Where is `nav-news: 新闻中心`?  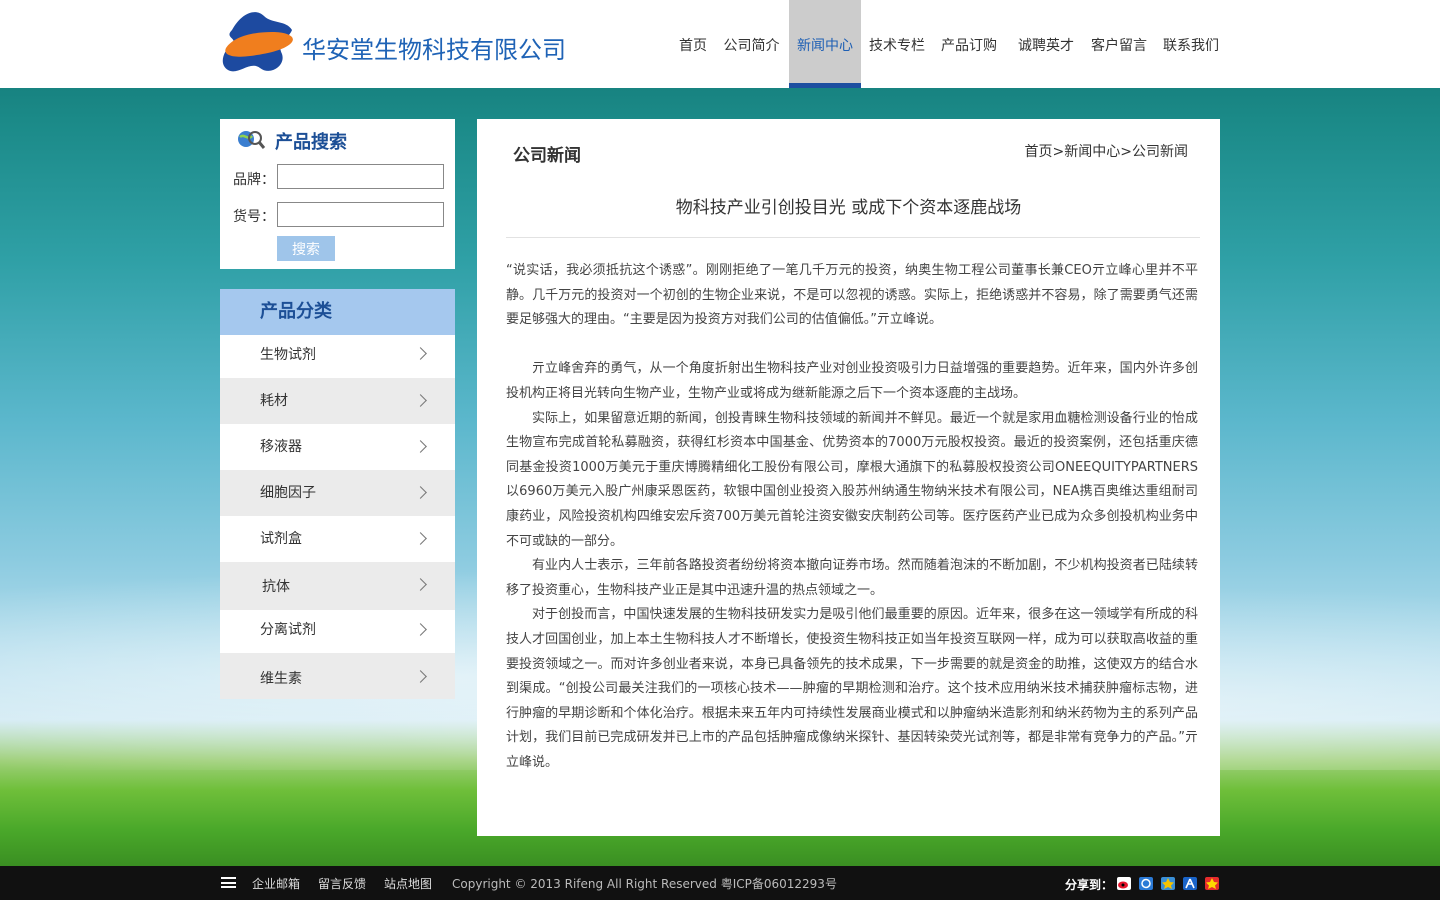
nav-news: 新闻中心 is located at coordinates (825, 44).